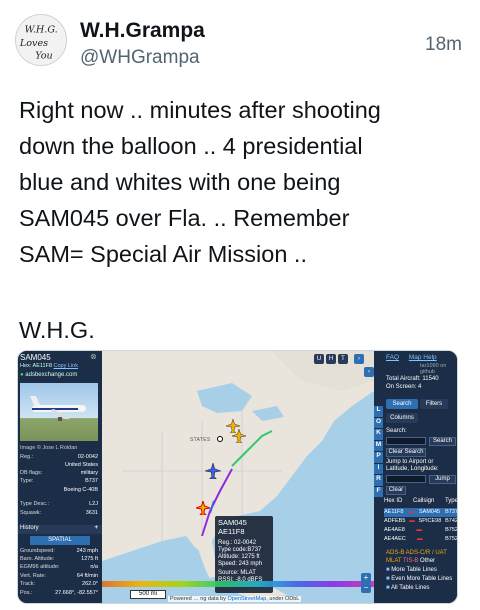 This screenshot has height=610, width=480. What do you see at coordinates (378, 411) in the screenshot?
I see `toggle-l: L` at bounding box center [378, 411].